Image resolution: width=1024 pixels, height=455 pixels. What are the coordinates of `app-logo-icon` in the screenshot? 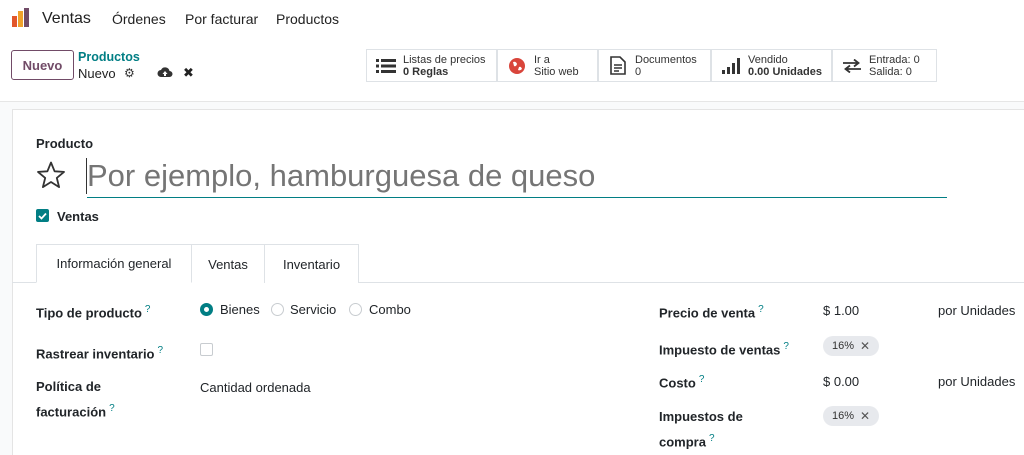 It's located at (21, 18).